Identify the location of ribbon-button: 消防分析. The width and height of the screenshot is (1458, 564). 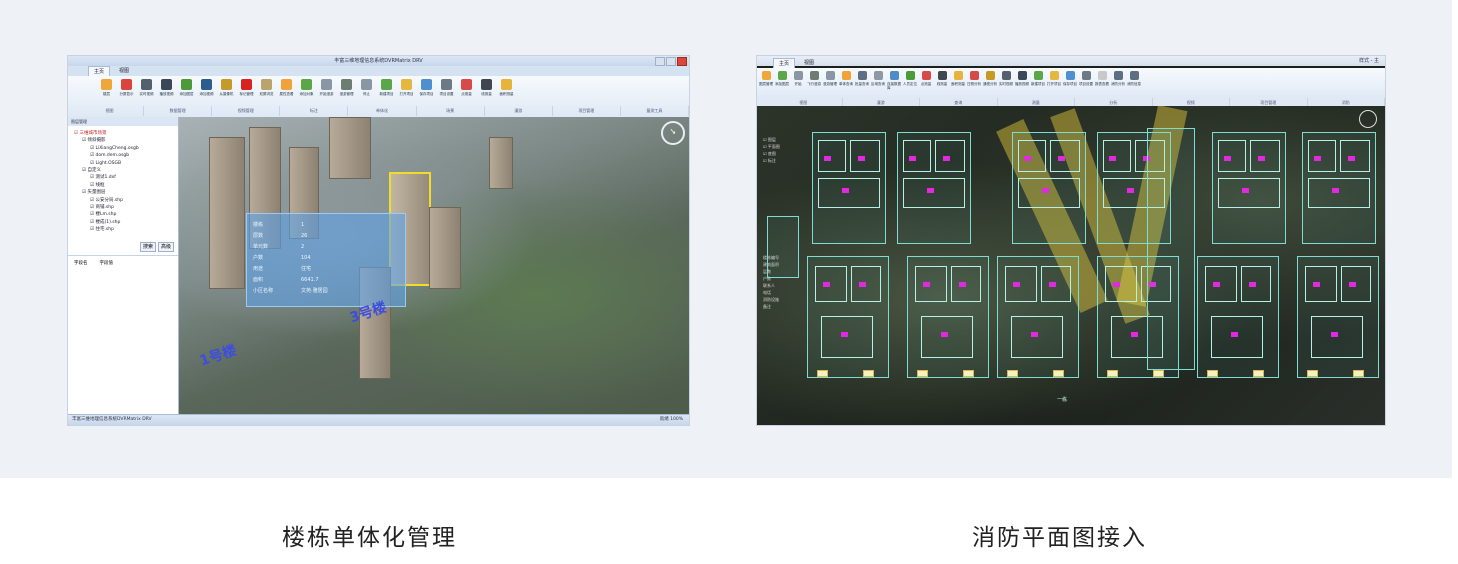
(1118, 78).